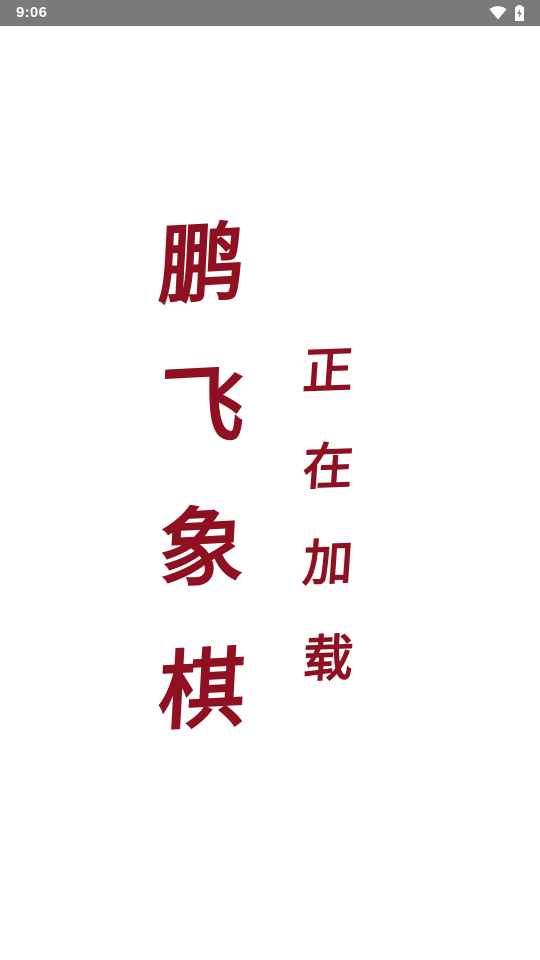 The height and width of the screenshot is (960, 540). What do you see at coordinates (202, 548) in the screenshot?
I see `title-char-3: 象` at bounding box center [202, 548].